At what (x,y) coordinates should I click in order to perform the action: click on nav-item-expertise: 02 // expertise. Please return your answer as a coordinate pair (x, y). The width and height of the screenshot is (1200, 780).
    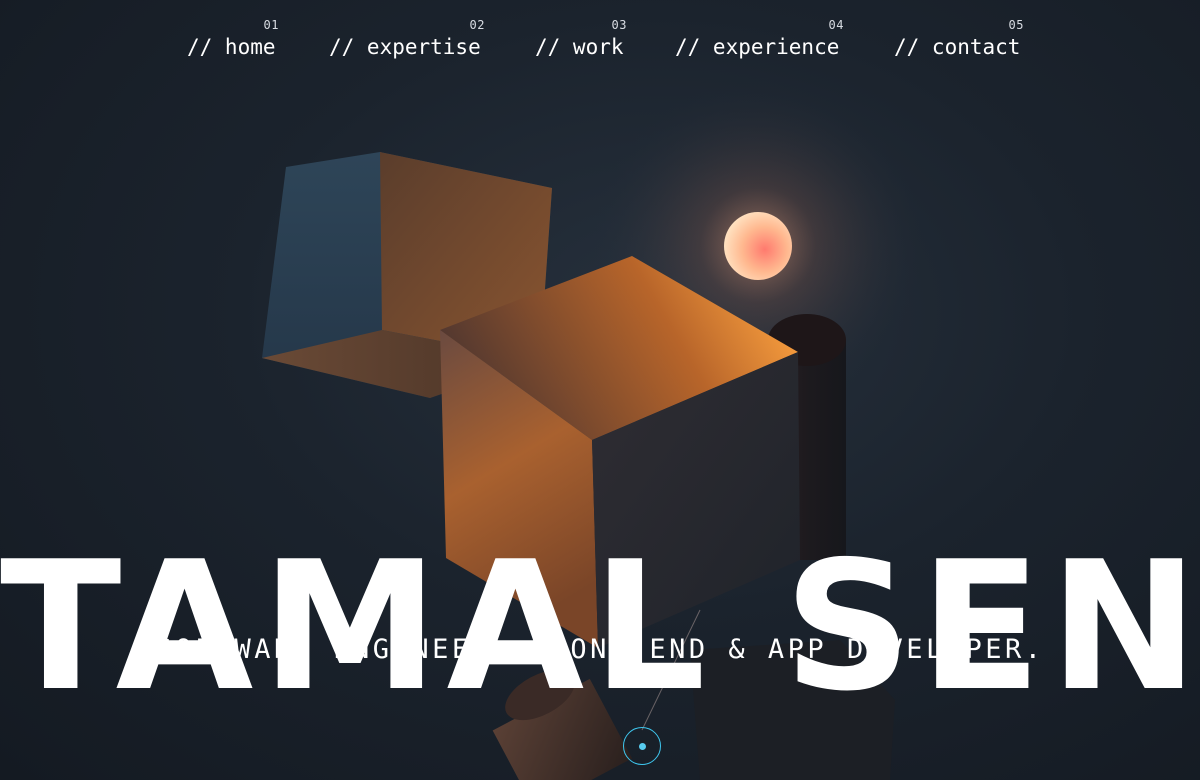
    Looking at the image, I should click on (407, 42).